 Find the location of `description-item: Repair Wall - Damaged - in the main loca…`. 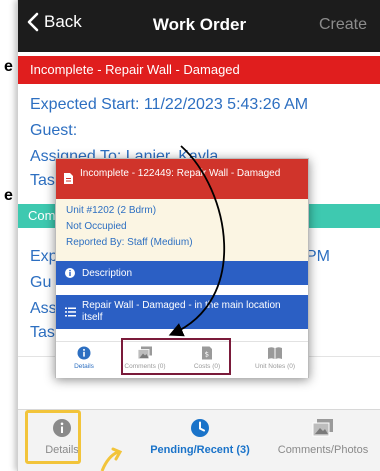

description-item: Repair Wall - Damaged - in the main loca… is located at coordinates (182, 312).